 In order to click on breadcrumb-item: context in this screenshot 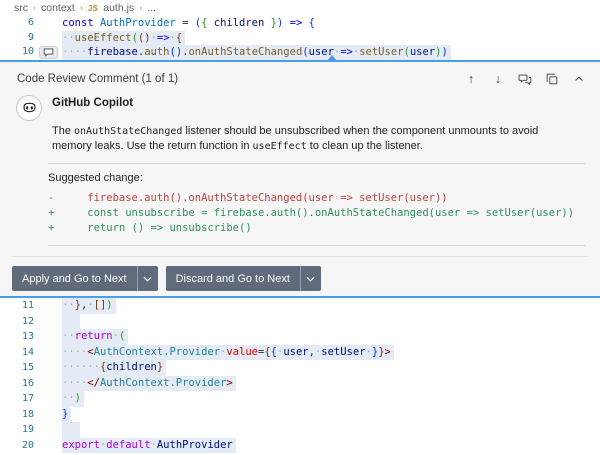, I will do `click(58, 8)`.